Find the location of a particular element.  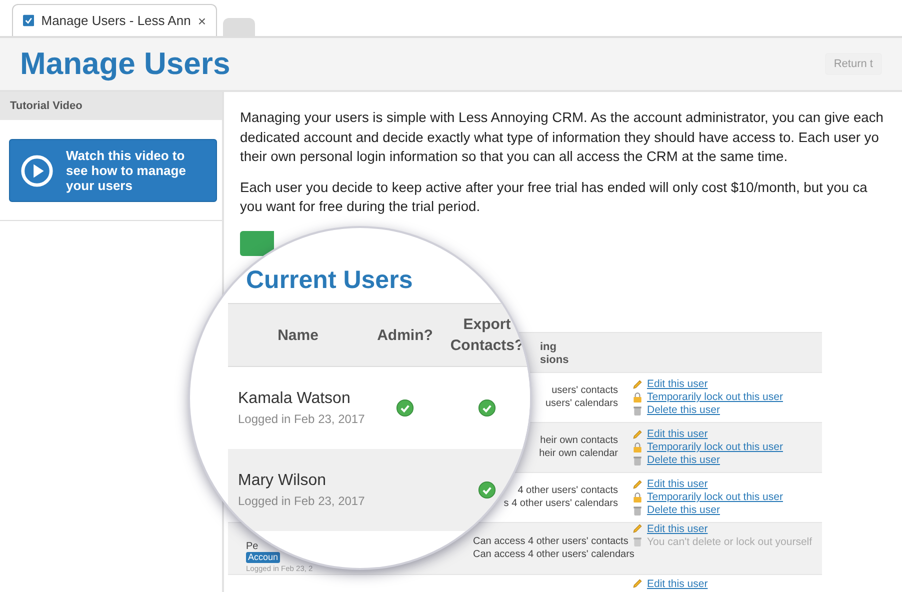

page-title: Manage Users is located at coordinates (125, 64).